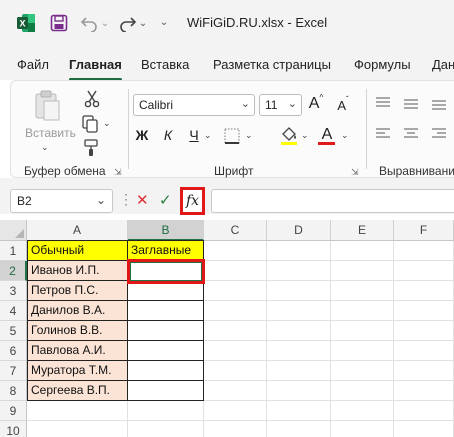  What do you see at coordinates (316, 103) in the screenshot?
I see `grow-font-button: A ^` at bounding box center [316, 103].